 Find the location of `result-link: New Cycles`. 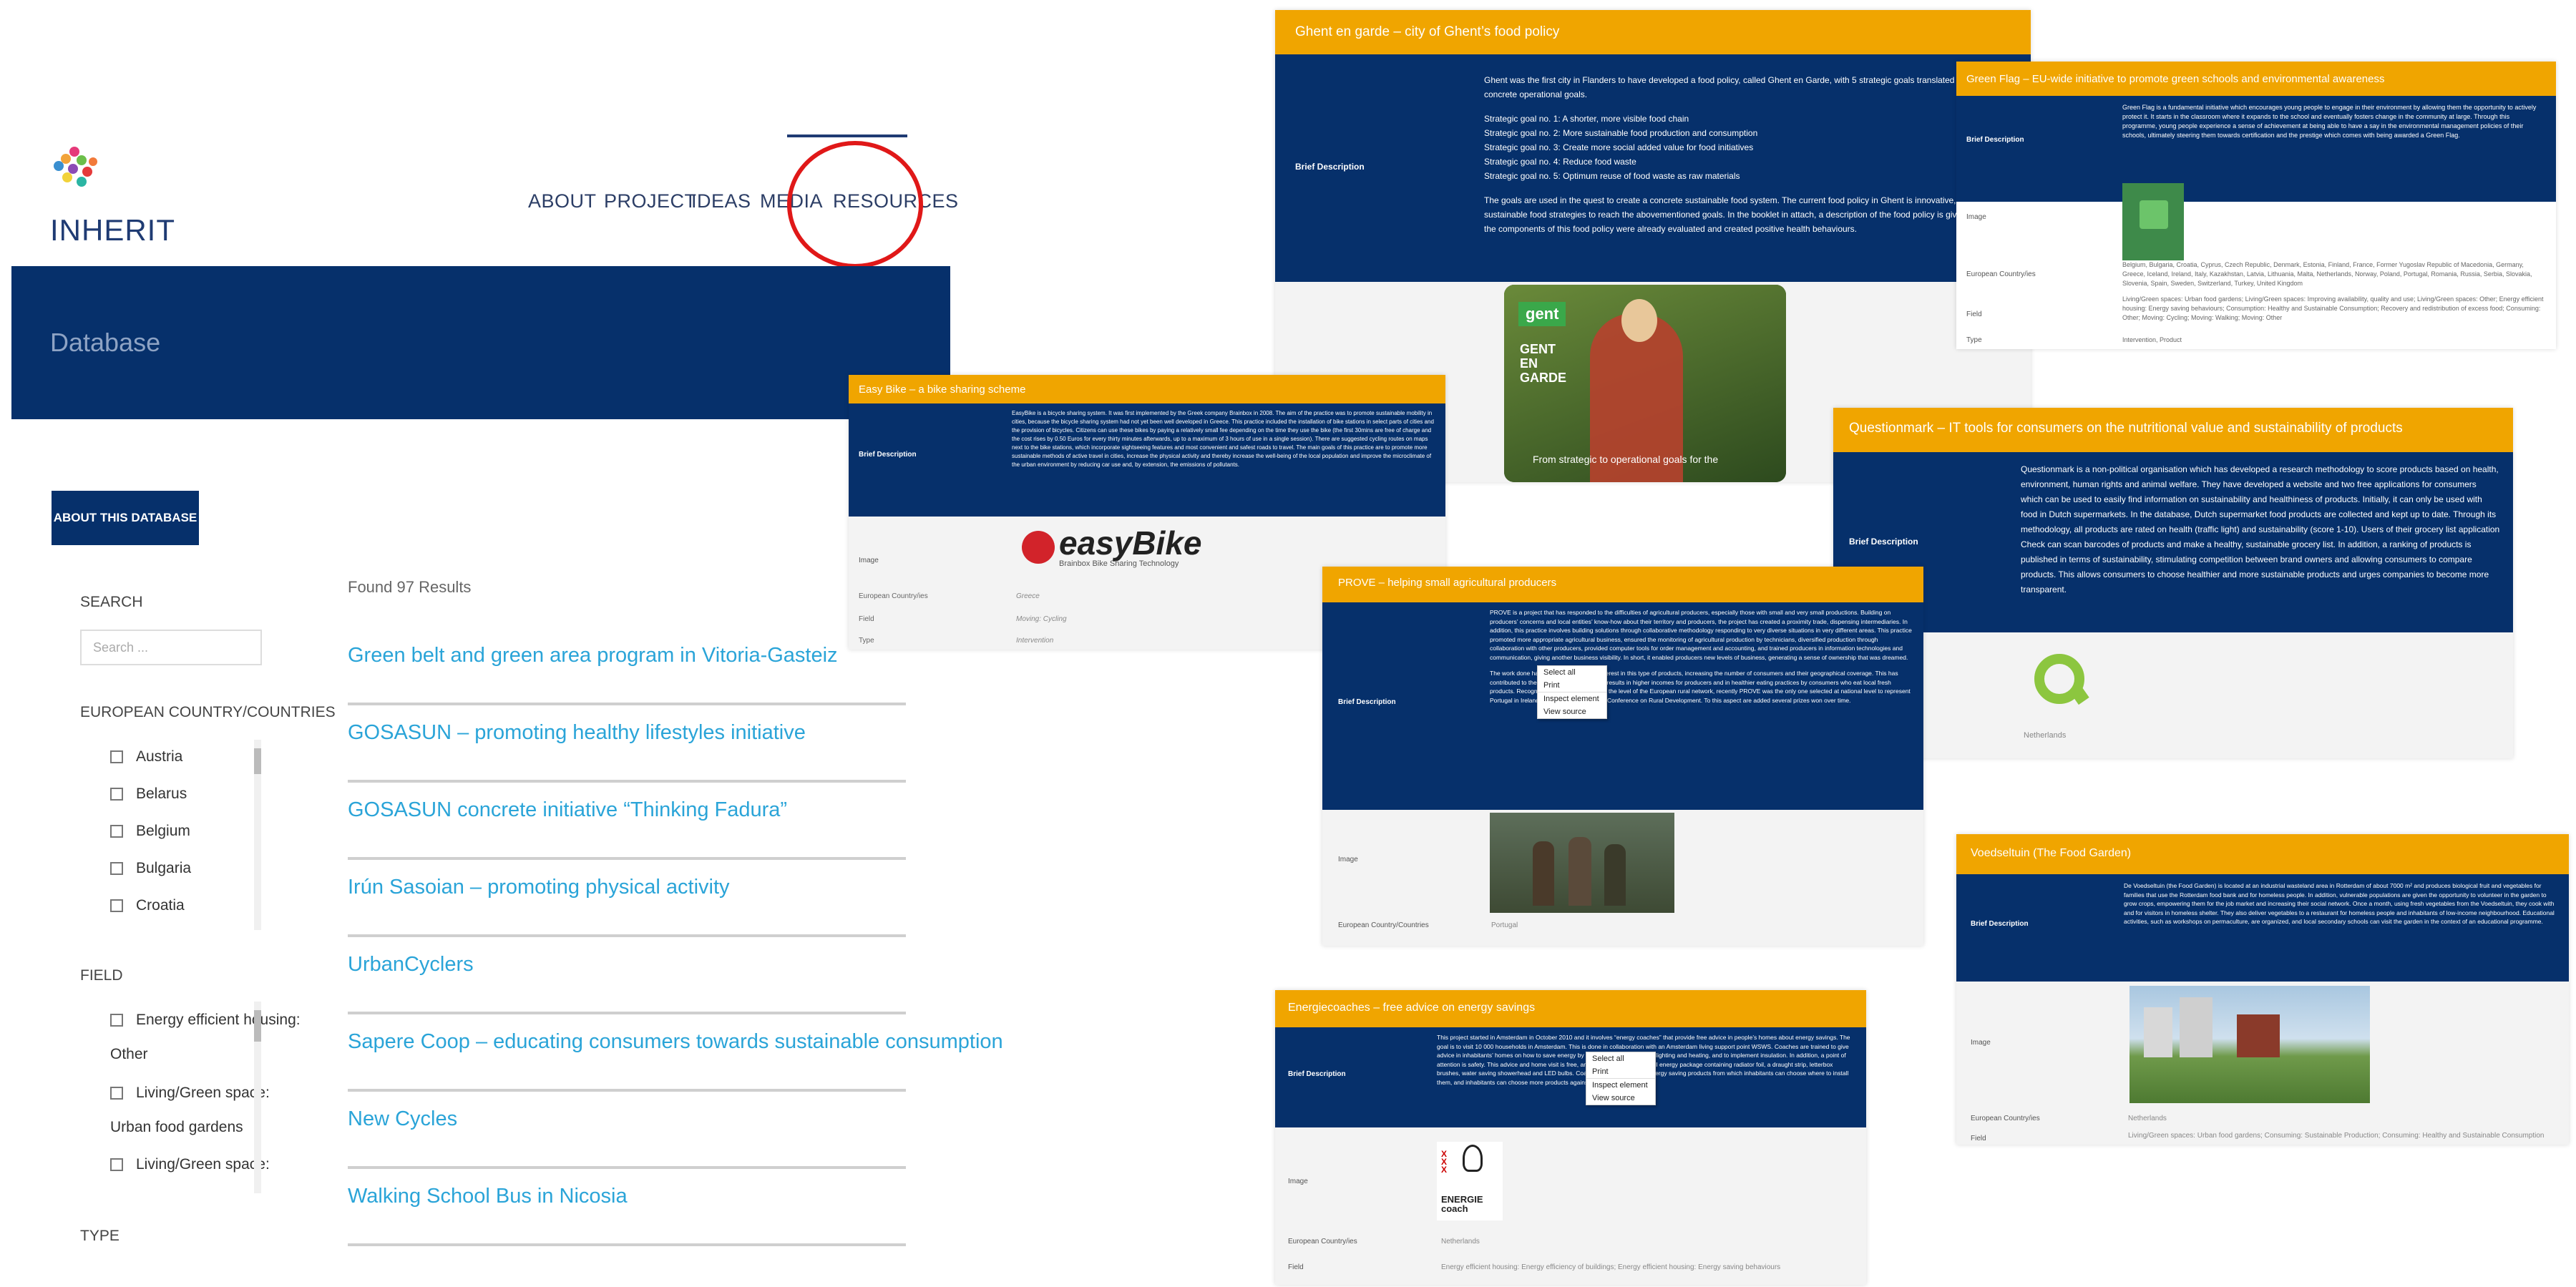

result-link: New Cycles is located at coordinates (402, 1119).